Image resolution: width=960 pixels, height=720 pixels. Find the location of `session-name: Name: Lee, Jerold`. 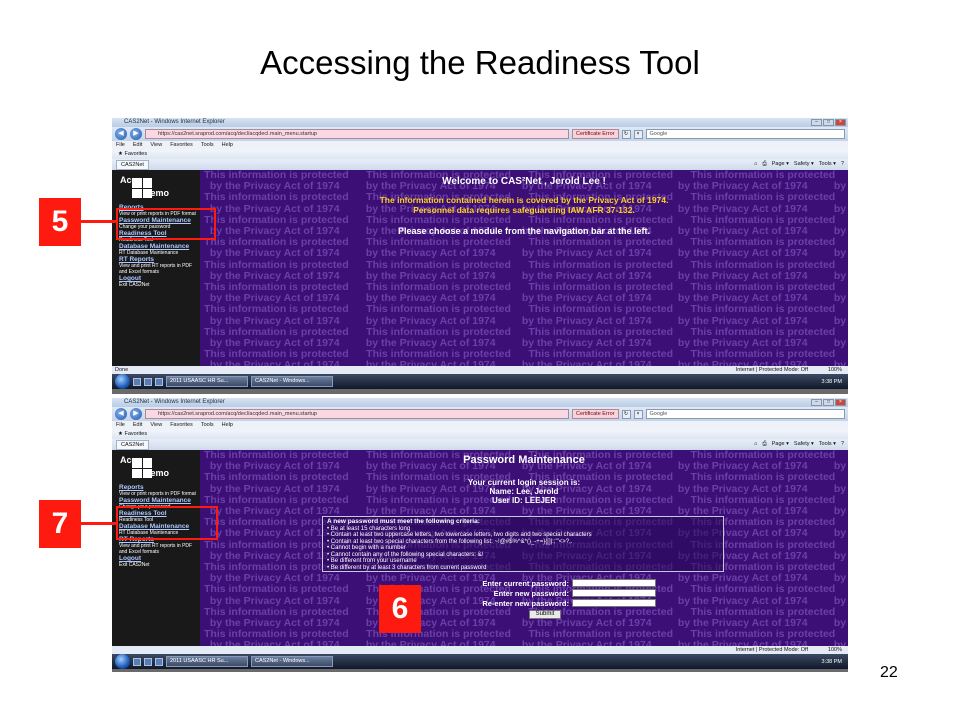

session-name: Name: Lee, Jerold is located at coordinates (524, 491).